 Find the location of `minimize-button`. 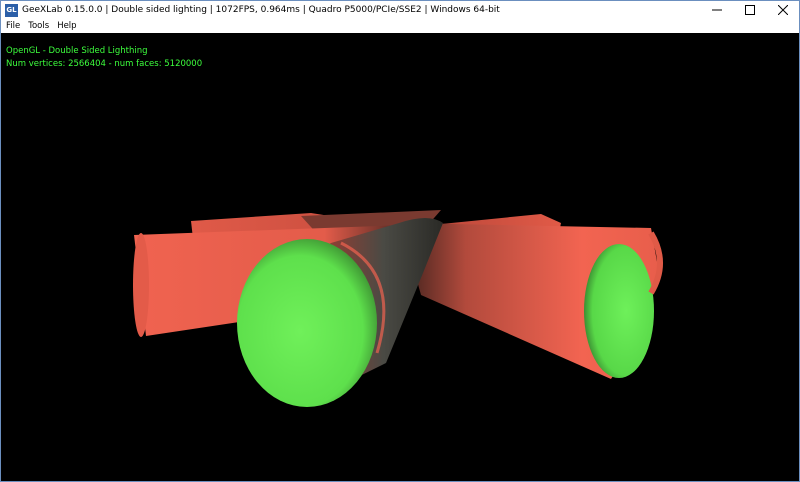

minimize-button is located at coordinates (716, 10).